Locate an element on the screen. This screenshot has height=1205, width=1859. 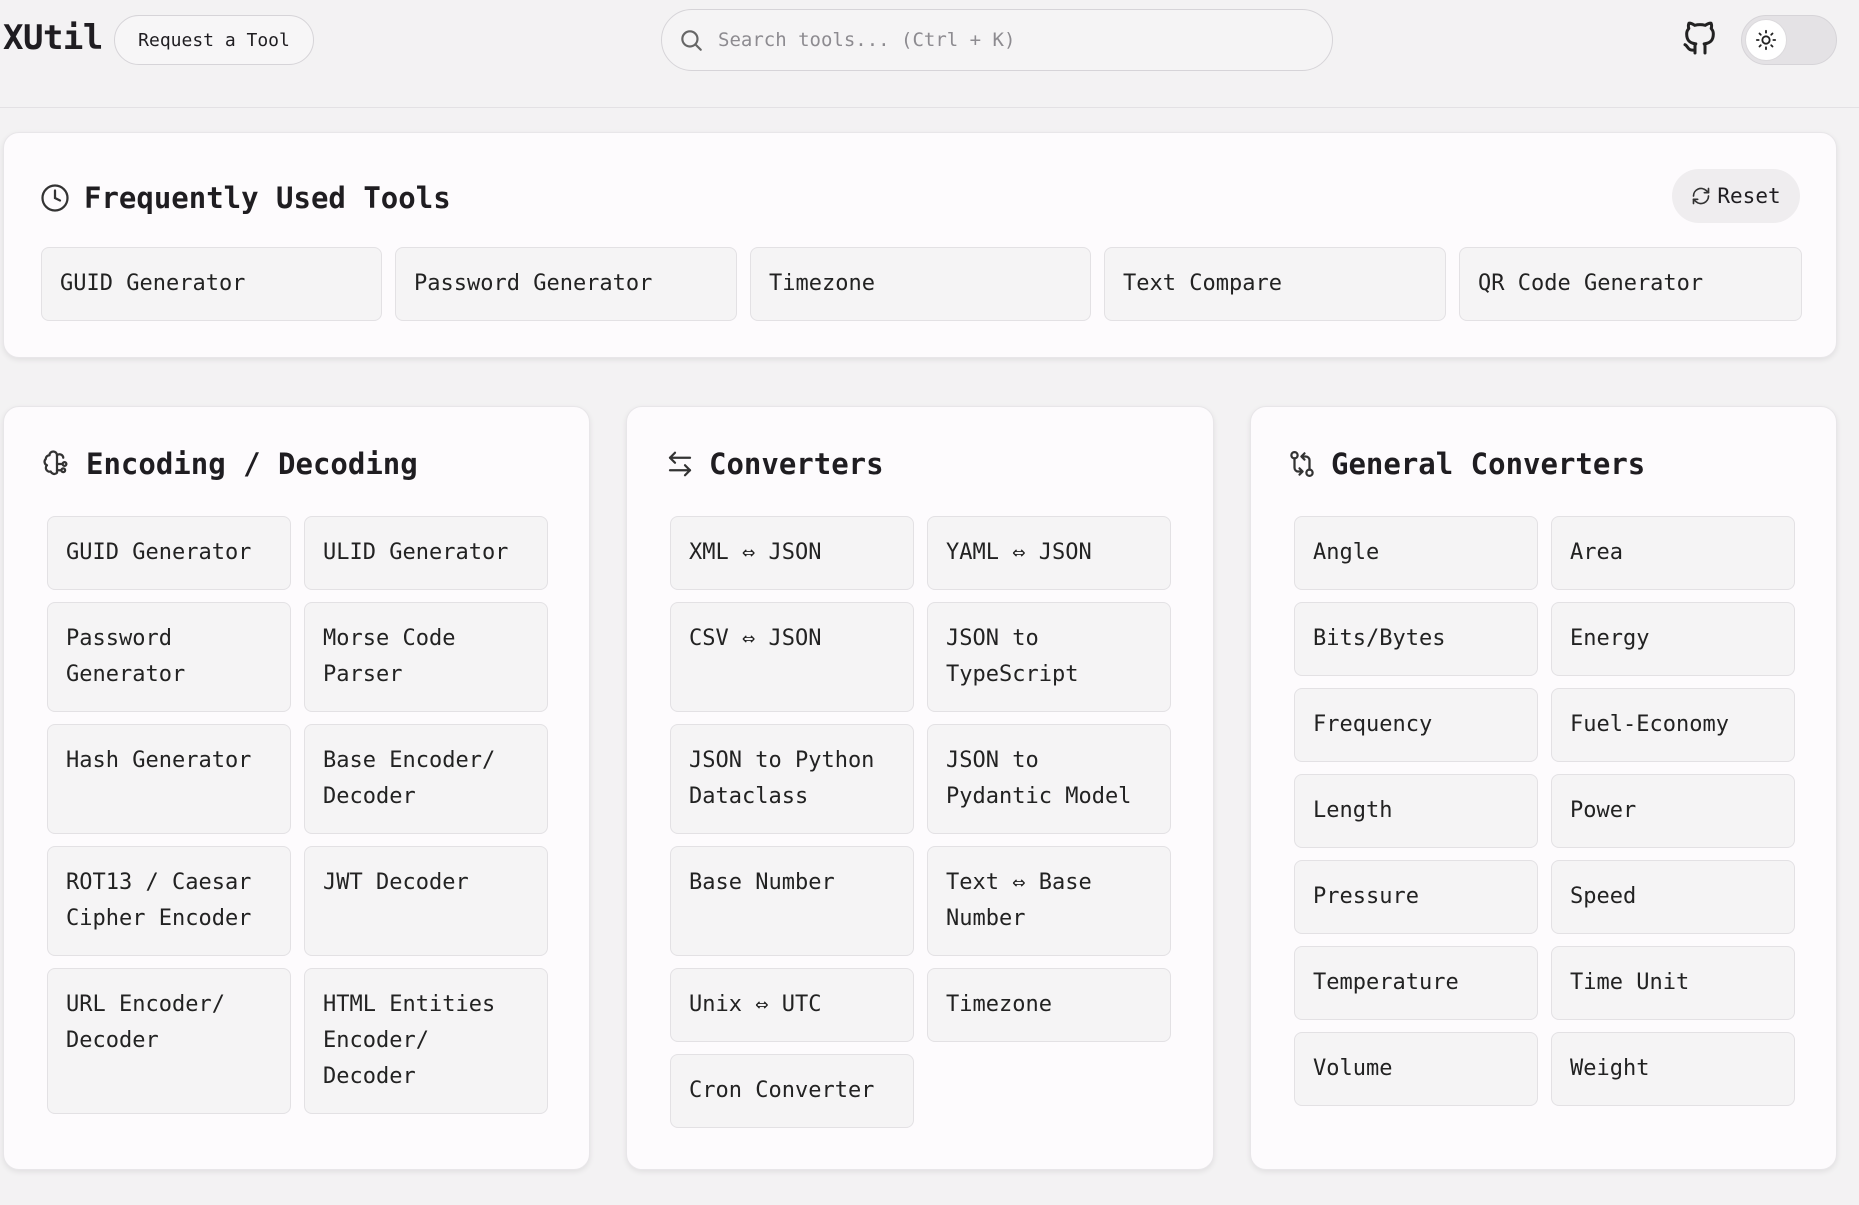
encoding-tool: GUID Generator is located at coordinates (169, 553).